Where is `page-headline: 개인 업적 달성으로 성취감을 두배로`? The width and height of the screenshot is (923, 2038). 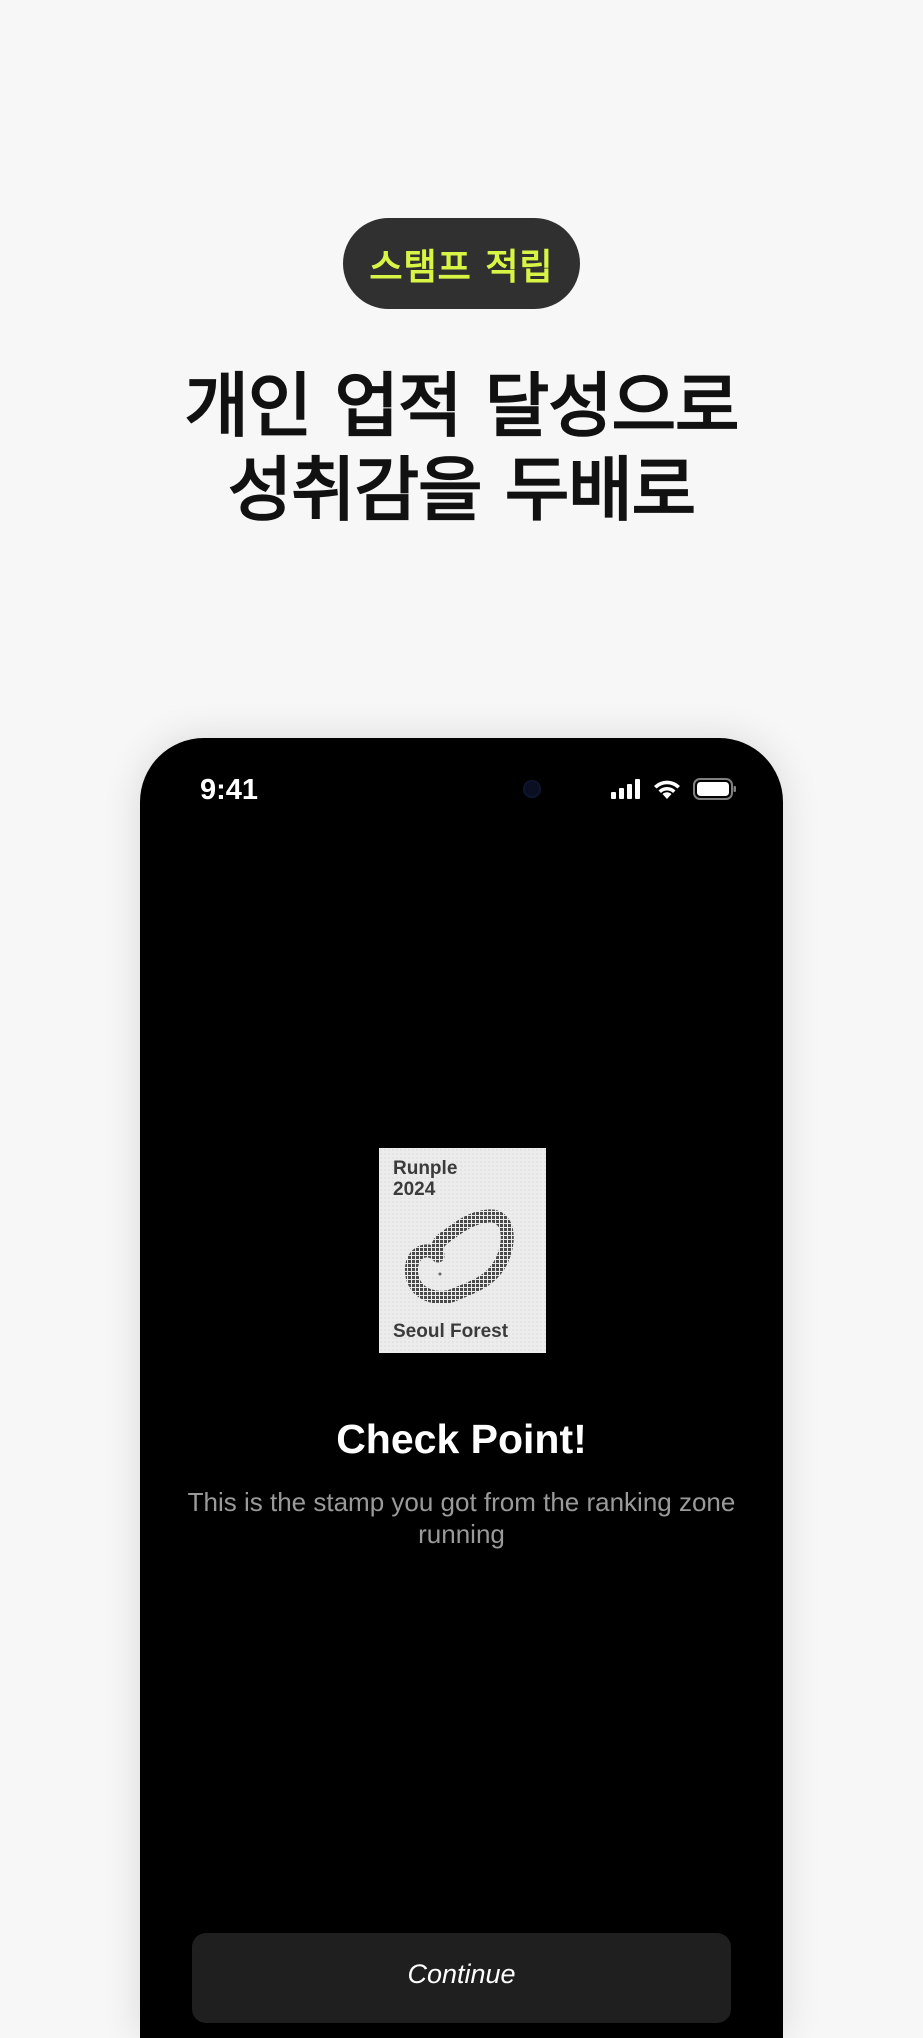 page-headline: 개인 업적 달성으로 성취감을 두배로 is located at coordinates (461, 448).